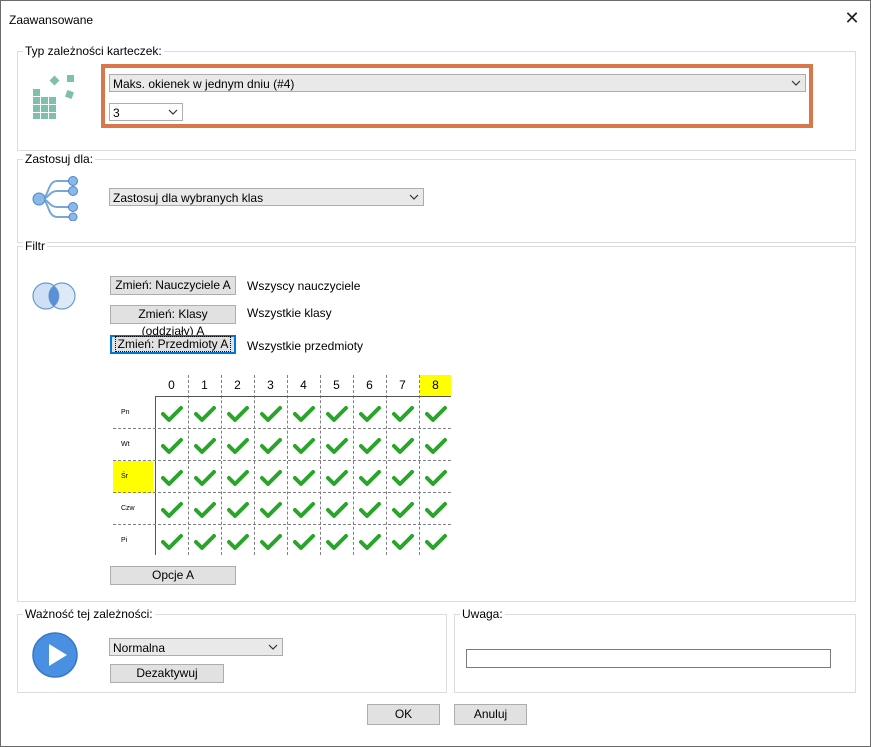 The image size is (871, 747). What do you see at coordinates (173, 285) in the screenshot?
I see `change-teachers-button: Zmień: Nauczyciele A` at bounding box center [173, 285].